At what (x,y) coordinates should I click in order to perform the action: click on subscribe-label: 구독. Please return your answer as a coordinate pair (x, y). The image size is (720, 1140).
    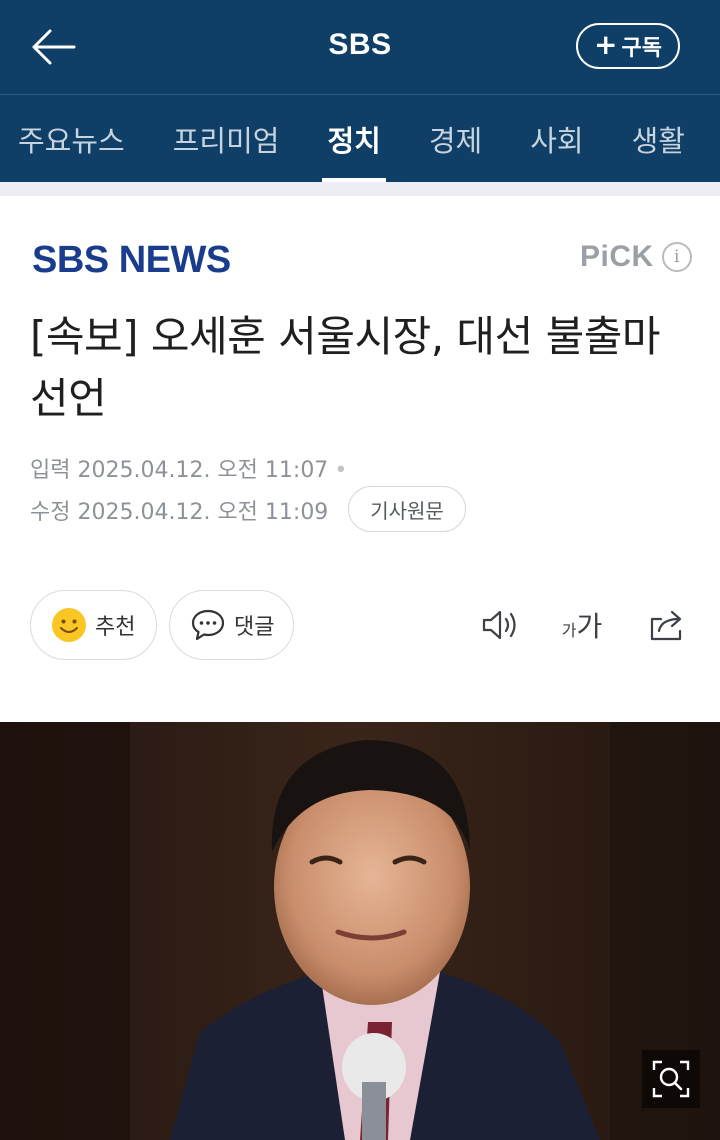
    Looking at the image, I should click on (641, 48).